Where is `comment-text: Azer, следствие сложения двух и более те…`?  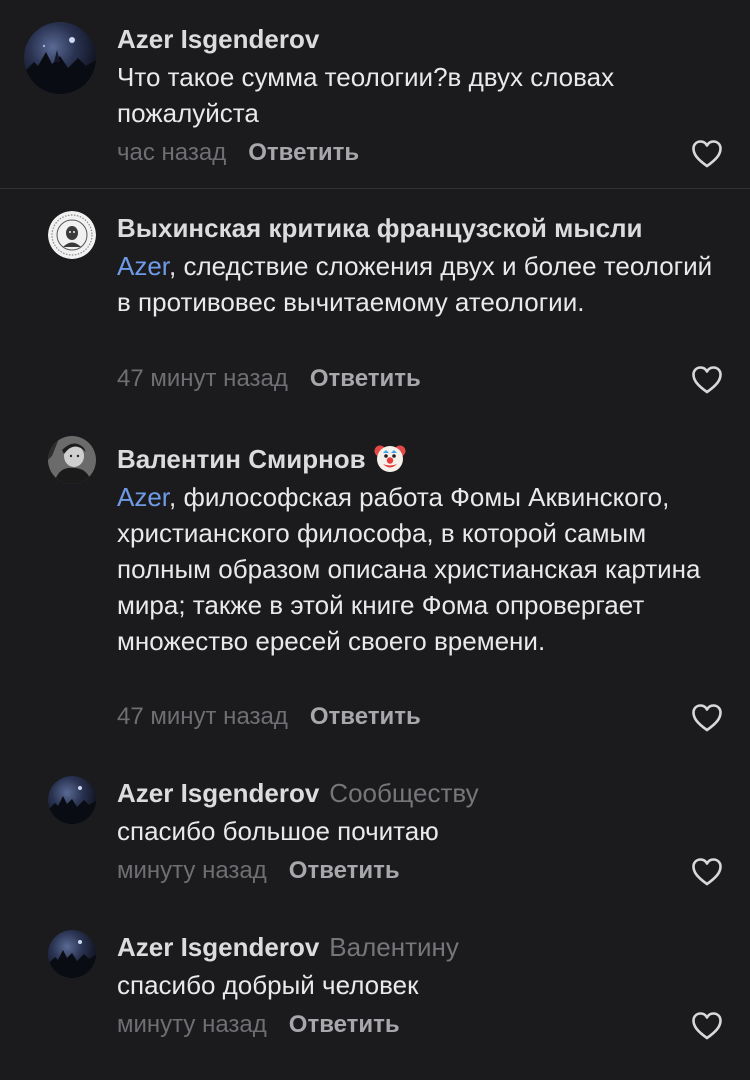 comment-text: Azer, следствие сложения двух и более те… is located at coordinates (415, 284).